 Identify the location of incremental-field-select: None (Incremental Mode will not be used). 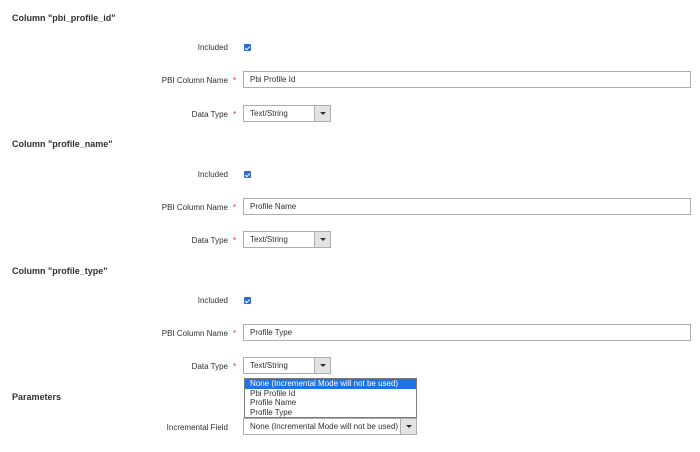
(330, 426).